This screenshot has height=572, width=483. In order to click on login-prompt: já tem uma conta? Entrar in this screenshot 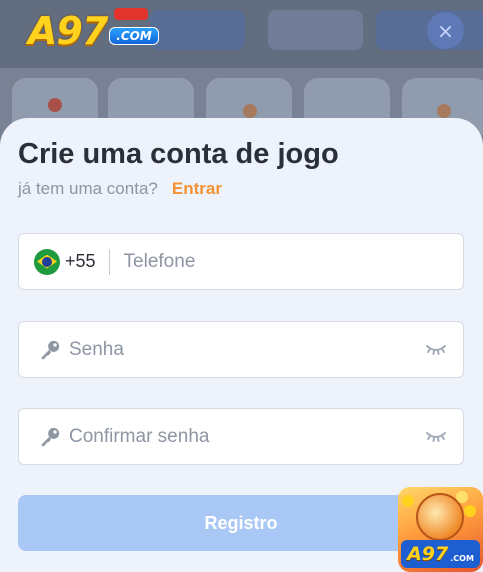, I will do `click(120, 189)`.